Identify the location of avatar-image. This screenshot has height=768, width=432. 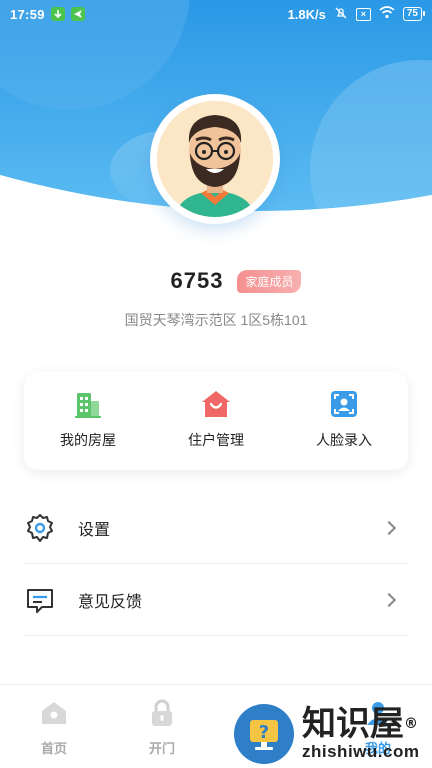
(215, 159).